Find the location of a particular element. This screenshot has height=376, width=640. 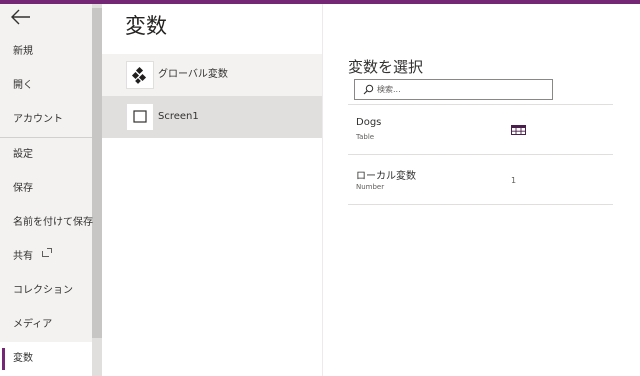

search-icon is located at coordinates (368, 89).